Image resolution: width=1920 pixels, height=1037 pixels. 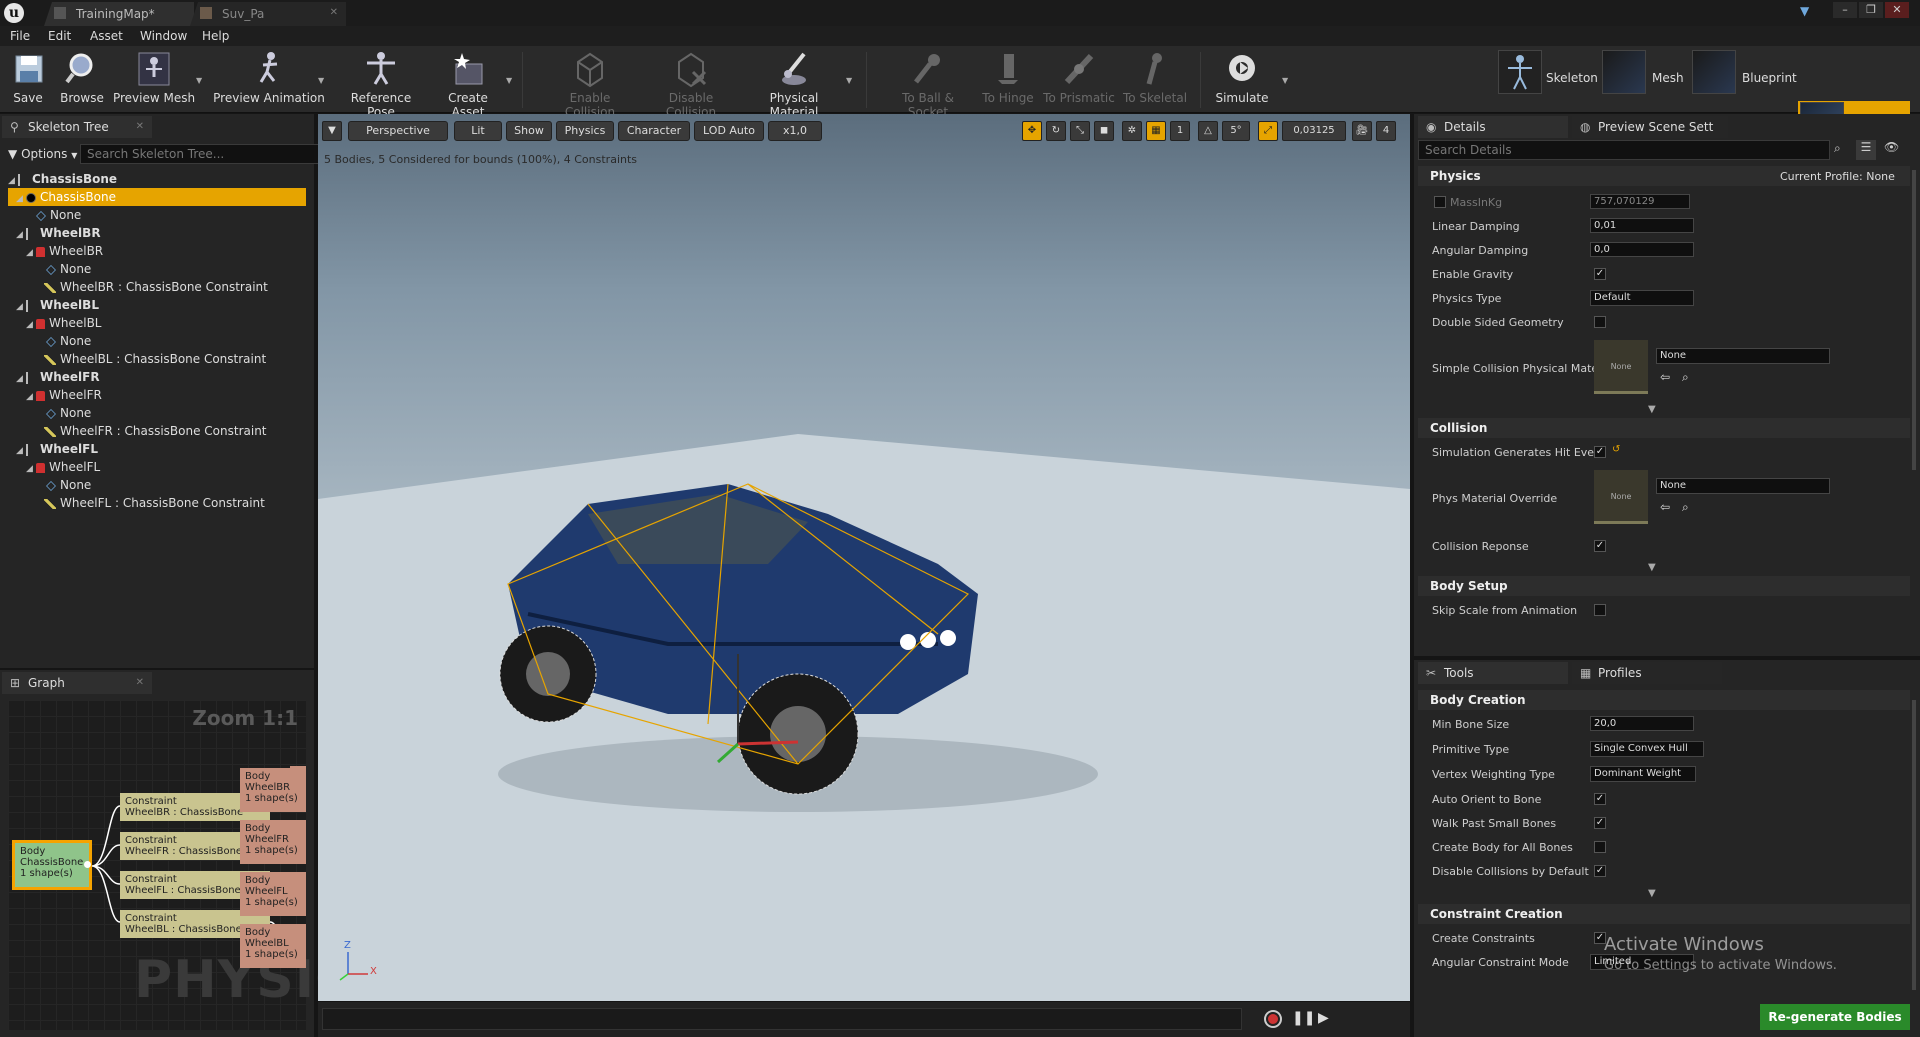 What do you see at coordinates (1572, 78) in the screenshot?
I see `skeleton-mode-button: Skeleton` at bounding box center [1572, 78].